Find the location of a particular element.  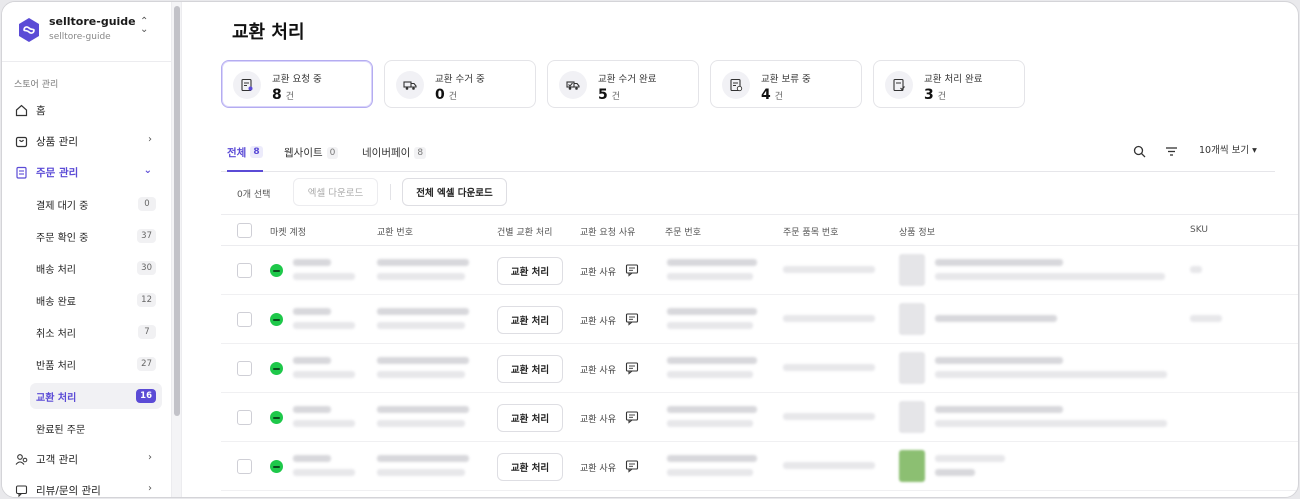

sidebar-item-label: 리뷰/문의 관리 is located at coordinates (68, 490).